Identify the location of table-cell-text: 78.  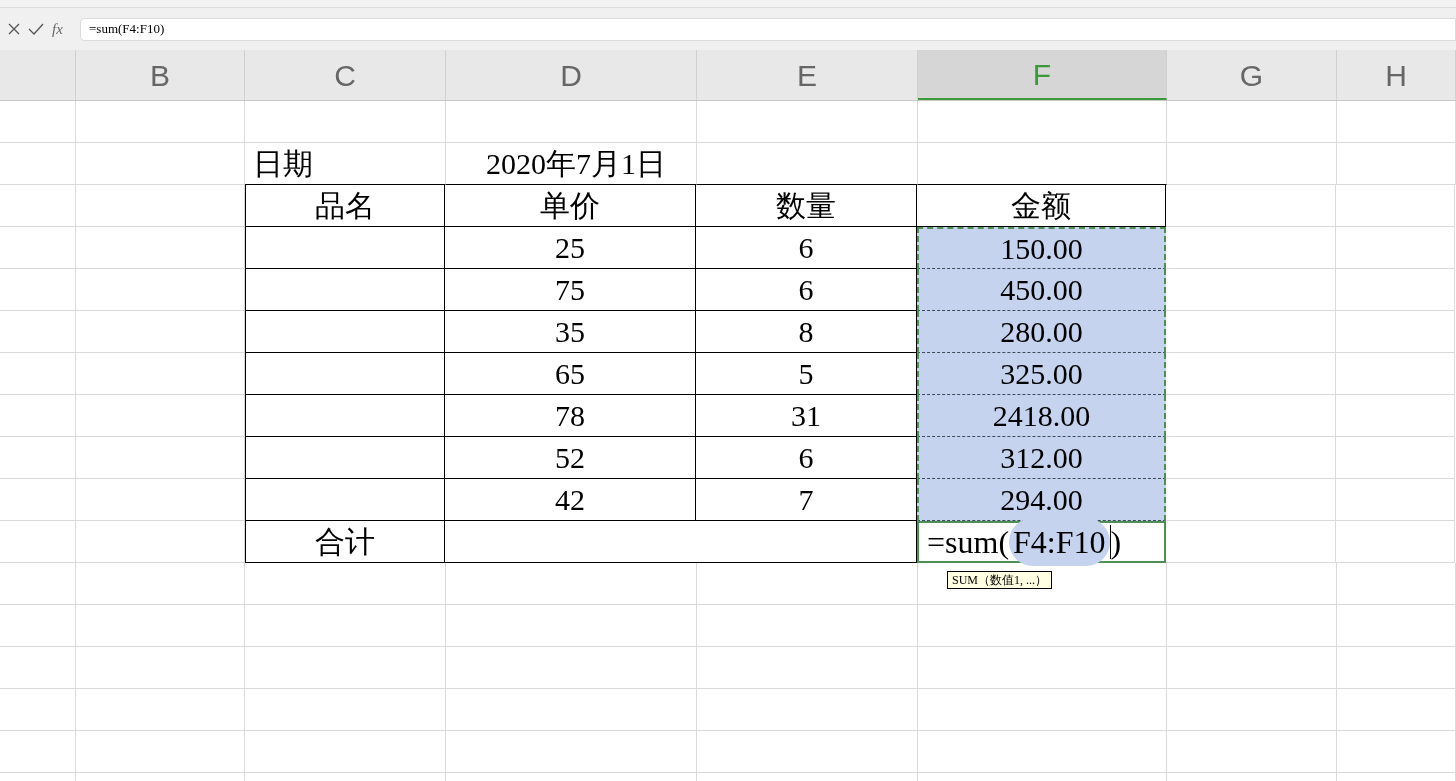
(570, 416).